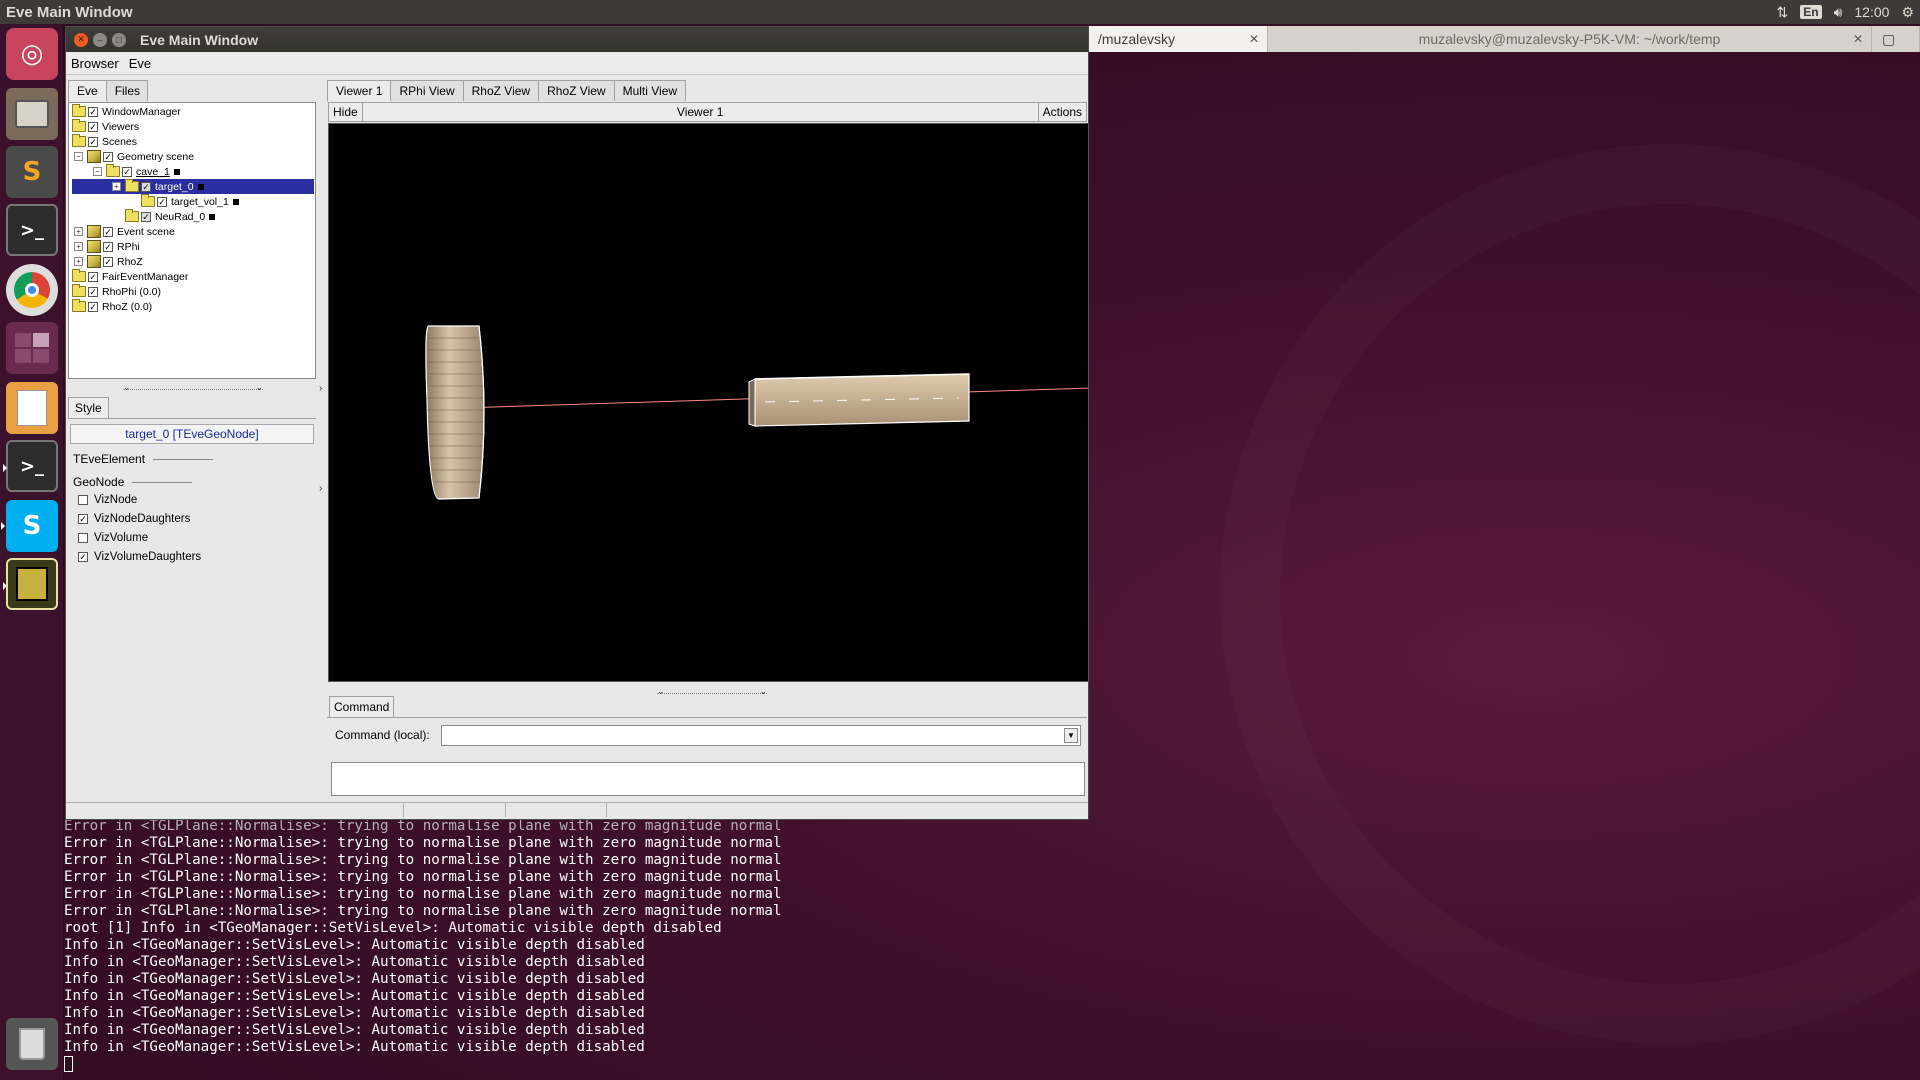 This screenshot has width=1920, height=1080. I want to click on minimize-icon: –, so click(100, 39).